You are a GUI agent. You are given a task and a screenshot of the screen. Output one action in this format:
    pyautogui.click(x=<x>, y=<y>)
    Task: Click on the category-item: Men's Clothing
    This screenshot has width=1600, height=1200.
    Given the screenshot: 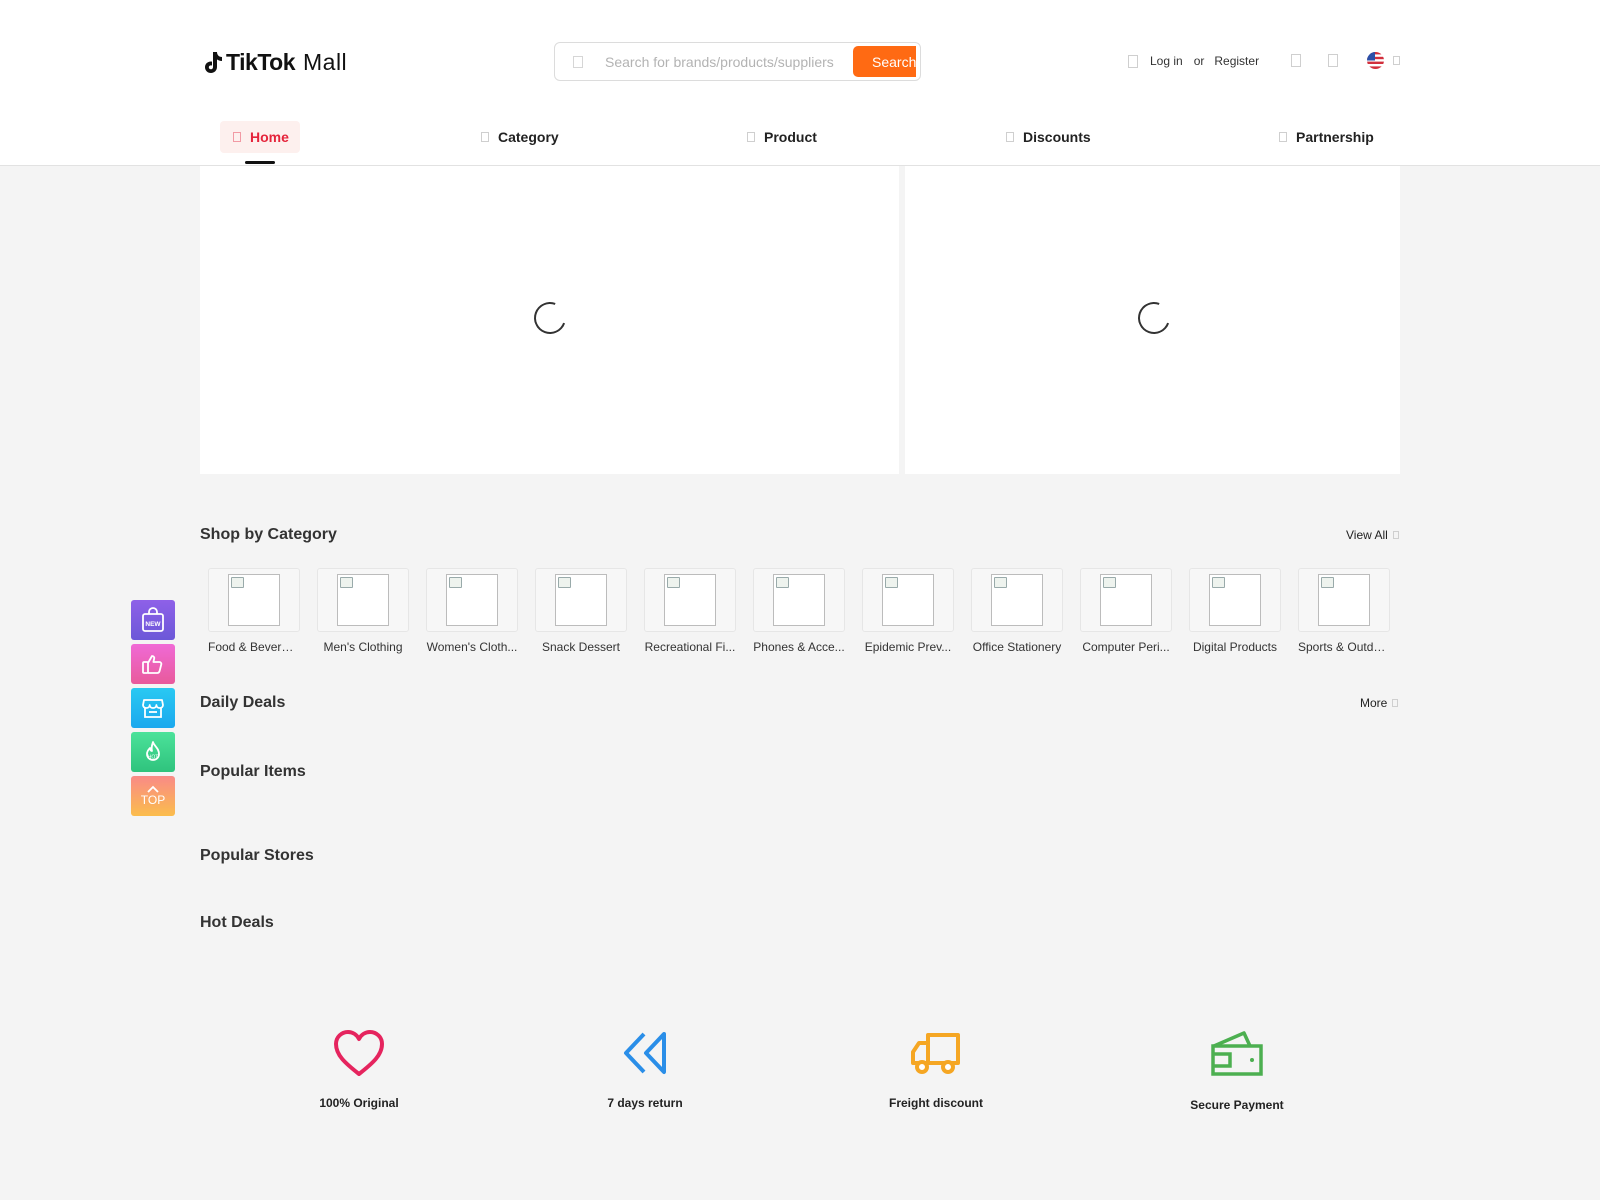 What is the action you would take?
    pyautogui.click(x=363, y=611)
    